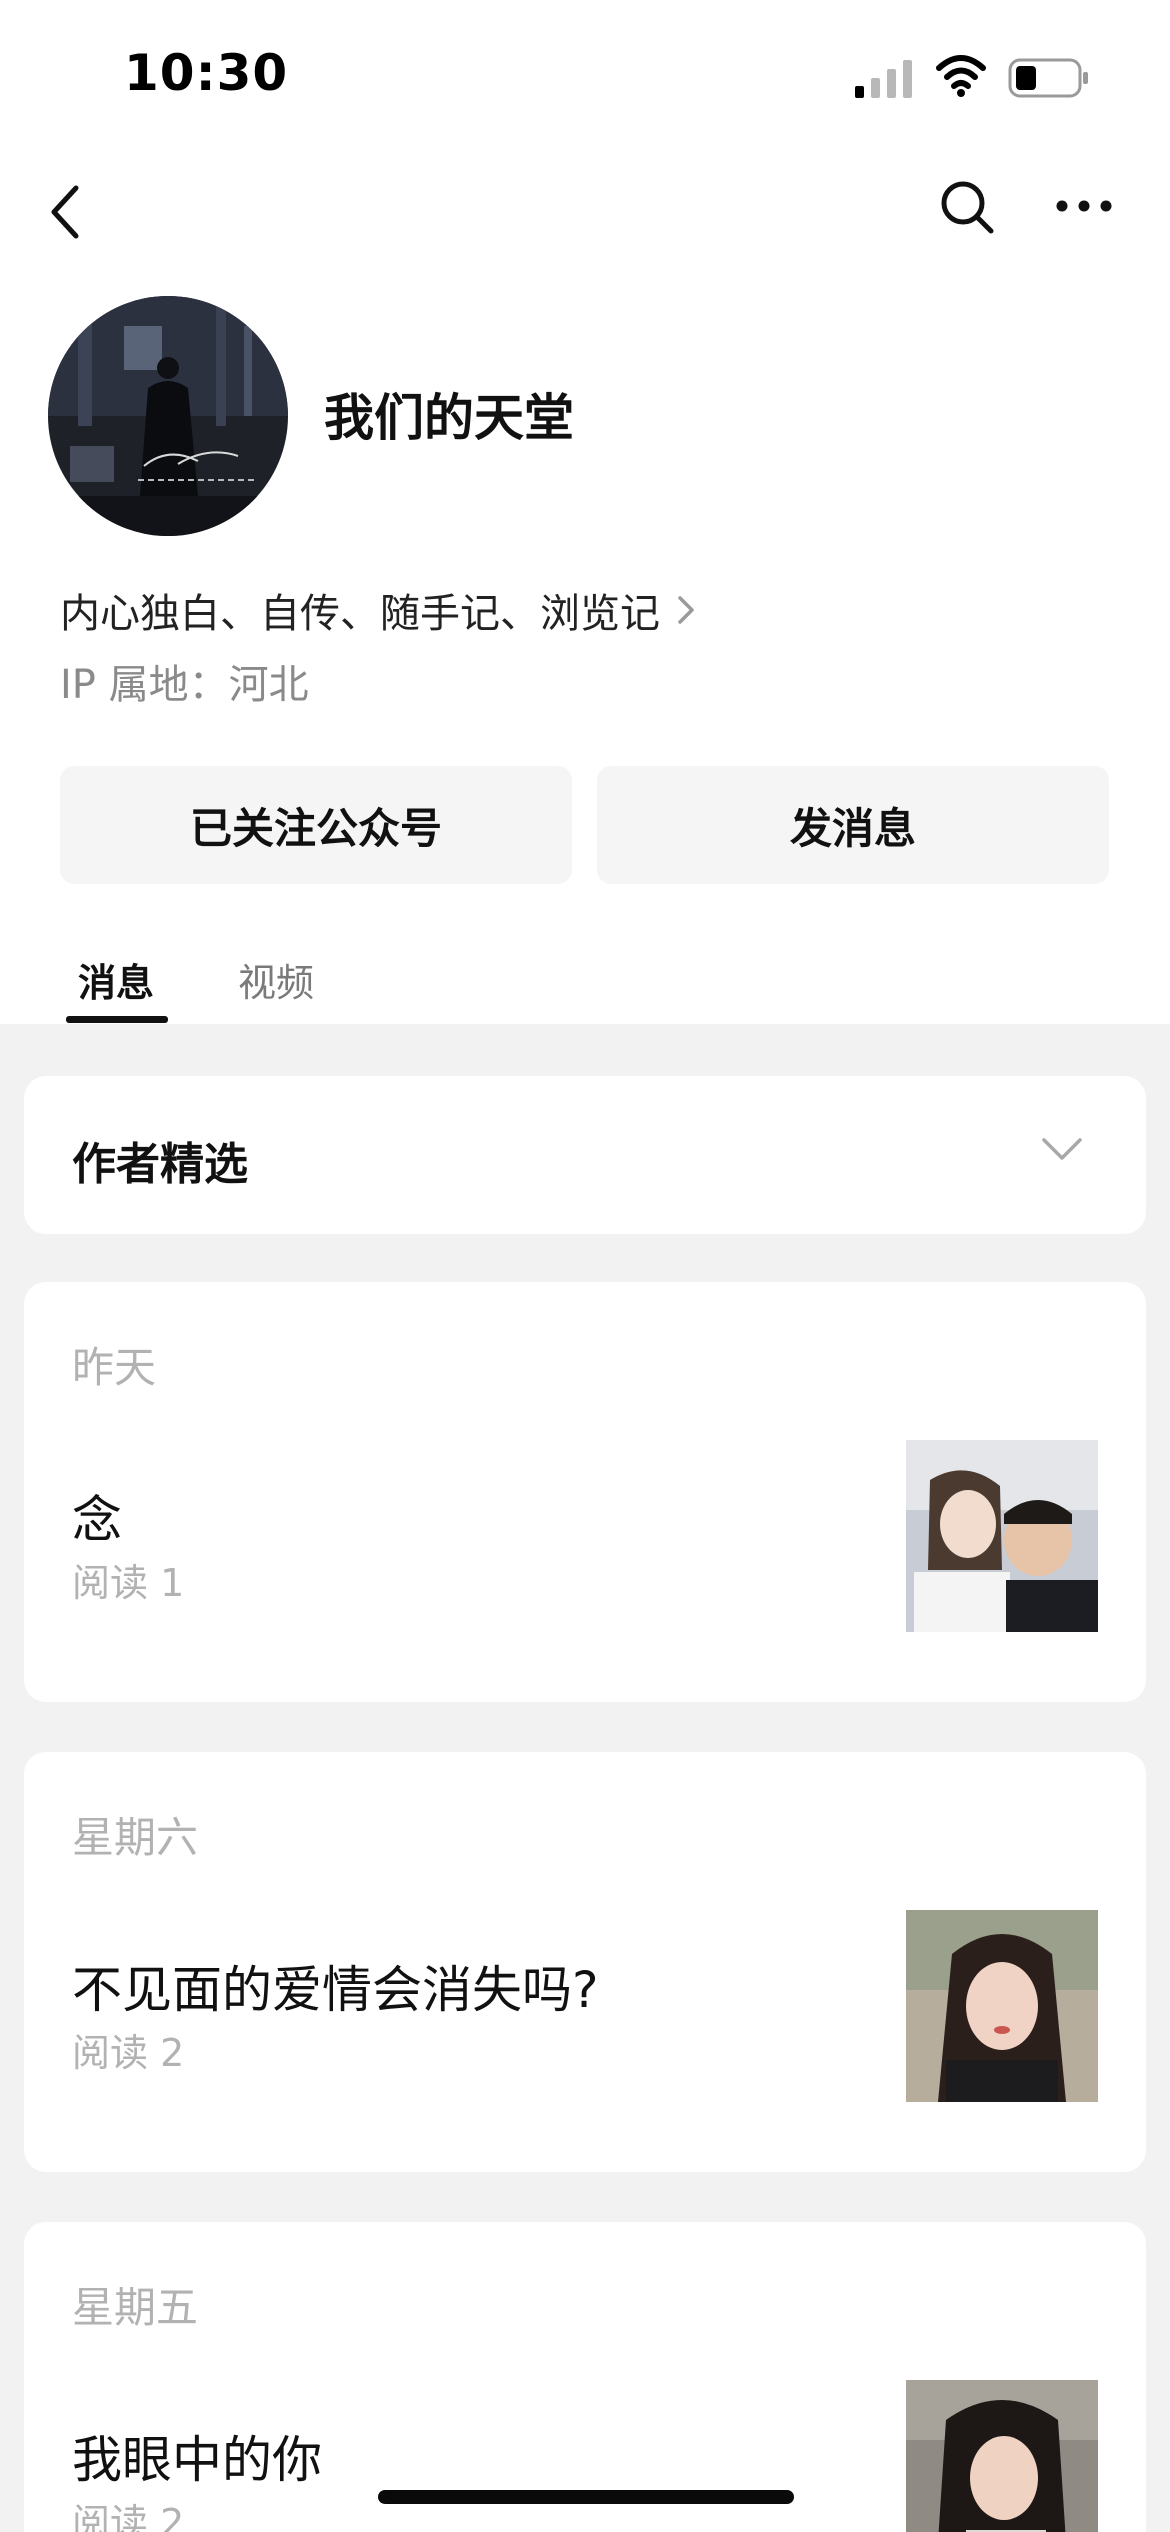  What do you see at coordinates (961, 76) in the screenshot?
I see `wifi-icon` at bounding box center [961, 76].